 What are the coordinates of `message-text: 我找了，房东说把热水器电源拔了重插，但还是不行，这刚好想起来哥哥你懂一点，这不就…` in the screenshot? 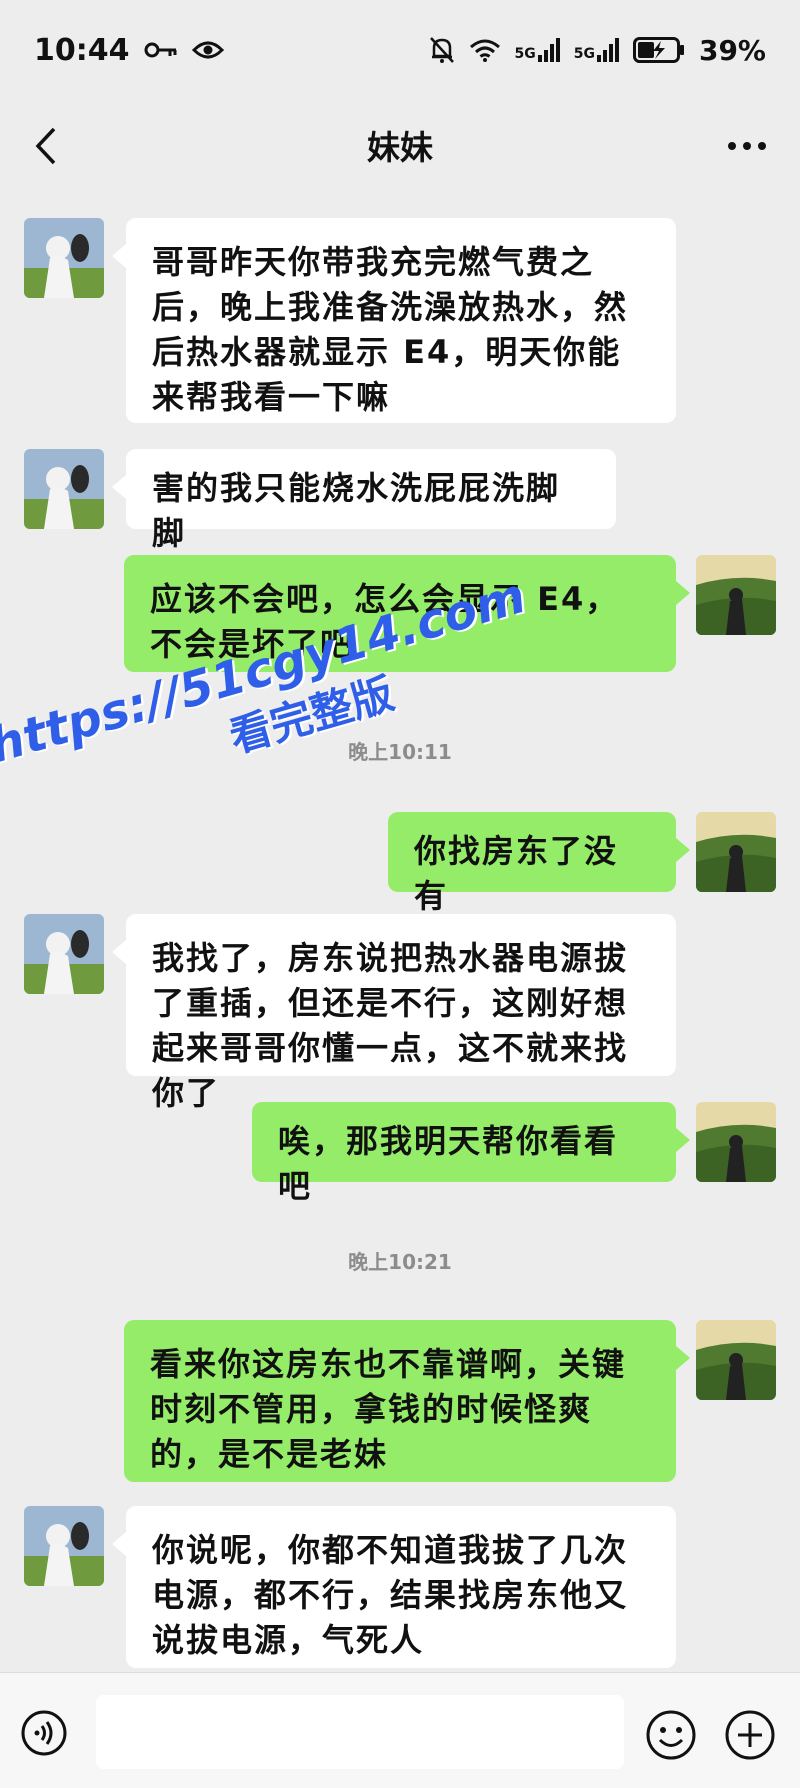 It's located at (390, 1025).